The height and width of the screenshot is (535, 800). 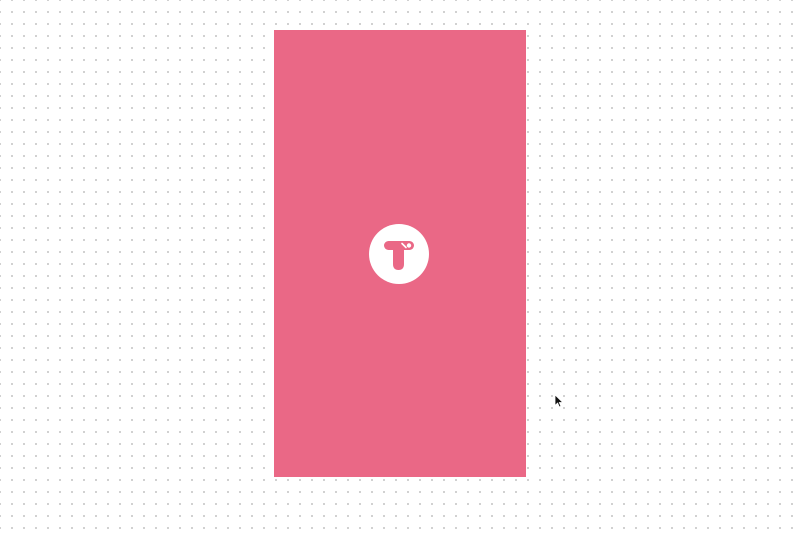 I want to click on app-logo-icon, so click(x=399, y=254).